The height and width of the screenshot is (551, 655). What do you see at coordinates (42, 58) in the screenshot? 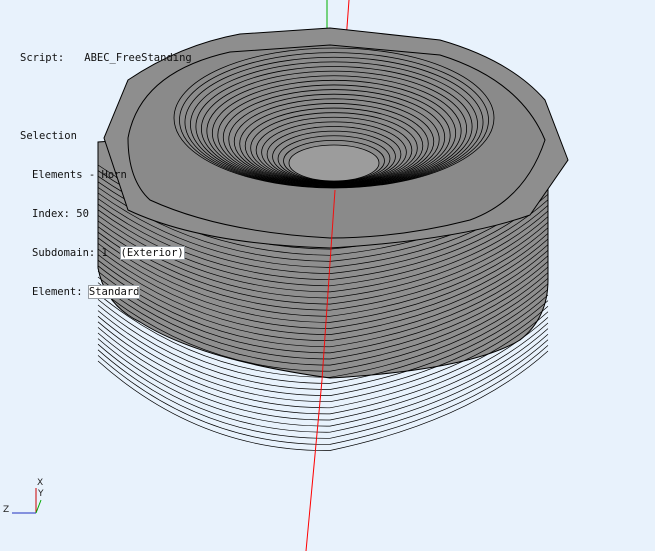
I see `script-label: Script:` at bounding box center [42, 58].